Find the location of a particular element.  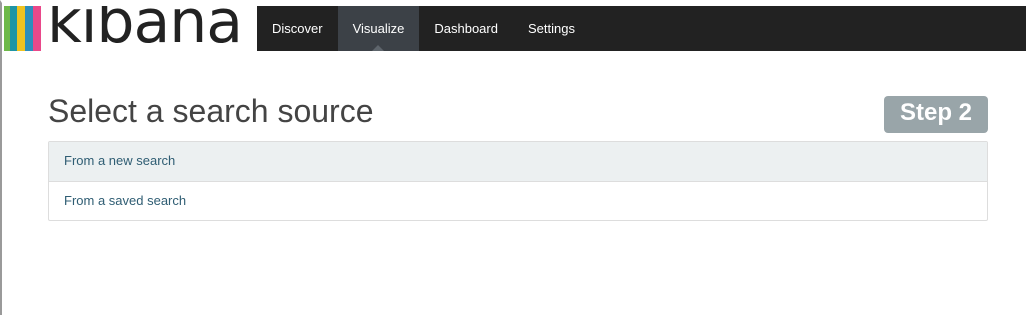

nav-item-dashboard: Dashboard is located at coordinates (466, 28).